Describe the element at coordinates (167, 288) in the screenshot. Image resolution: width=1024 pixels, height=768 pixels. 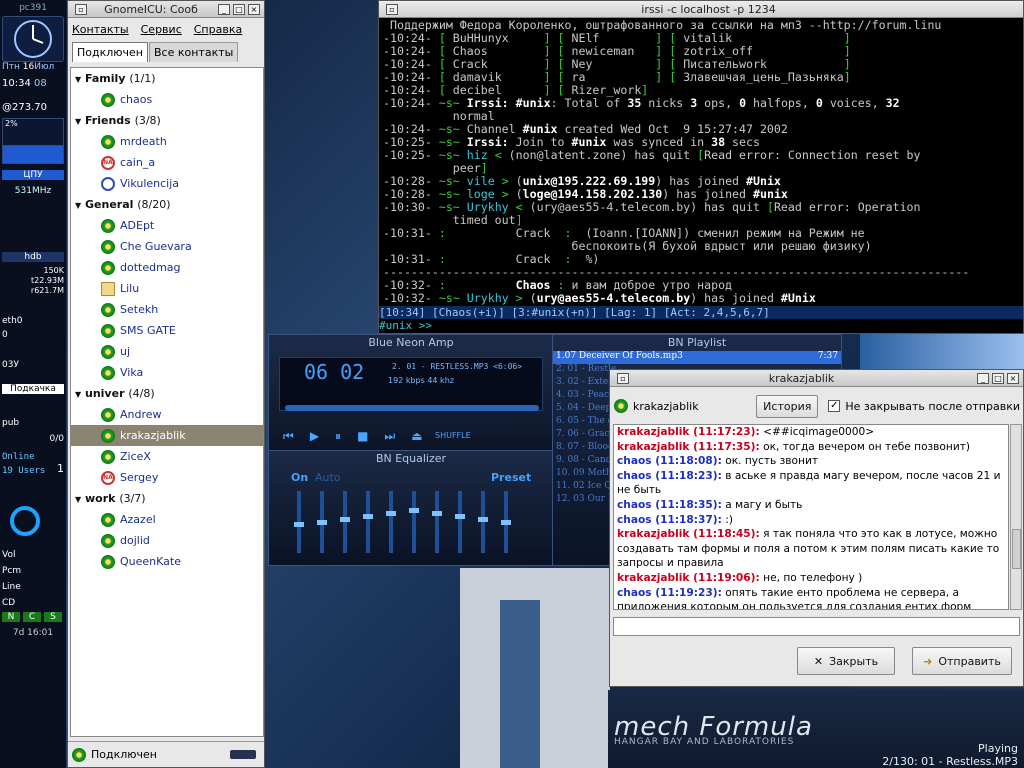
I see `contact-item: Lilu` at that location.